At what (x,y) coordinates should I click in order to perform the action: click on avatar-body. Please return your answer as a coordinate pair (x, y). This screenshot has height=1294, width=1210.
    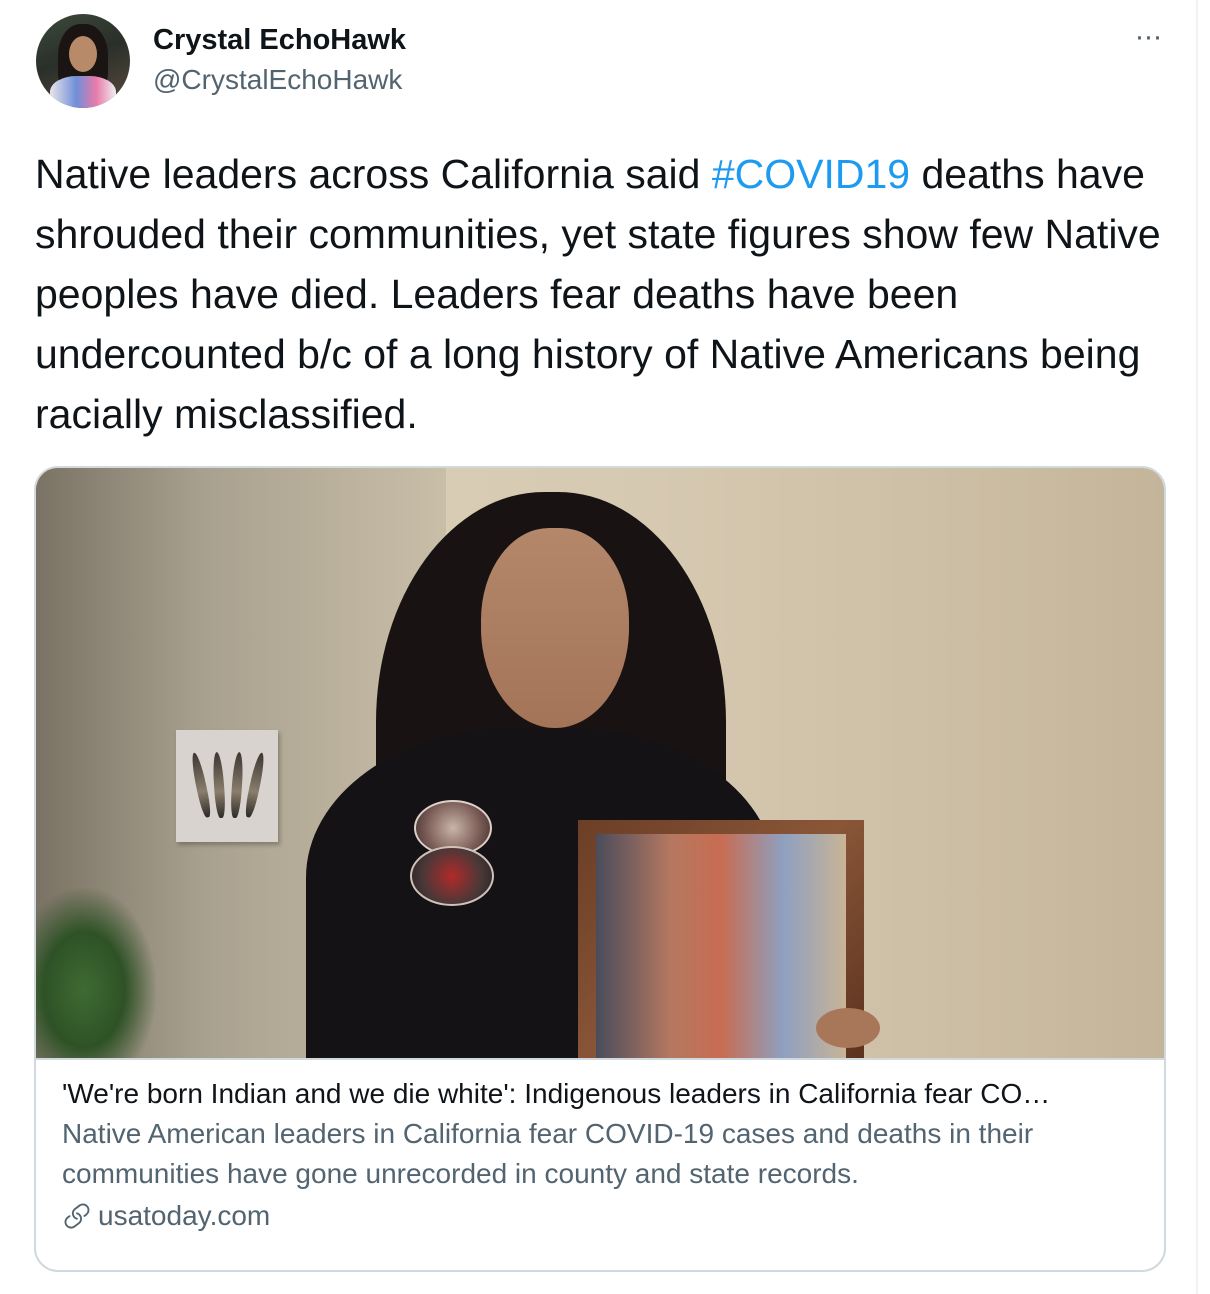
    Looking at the image, I should click on (83, 92).